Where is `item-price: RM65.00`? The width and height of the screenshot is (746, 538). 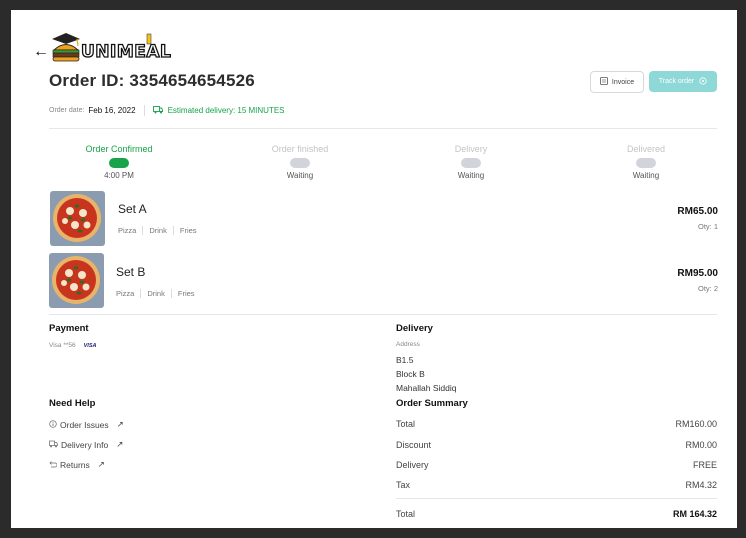
item-price: RM65.00 is located at coordinates (697, 211).